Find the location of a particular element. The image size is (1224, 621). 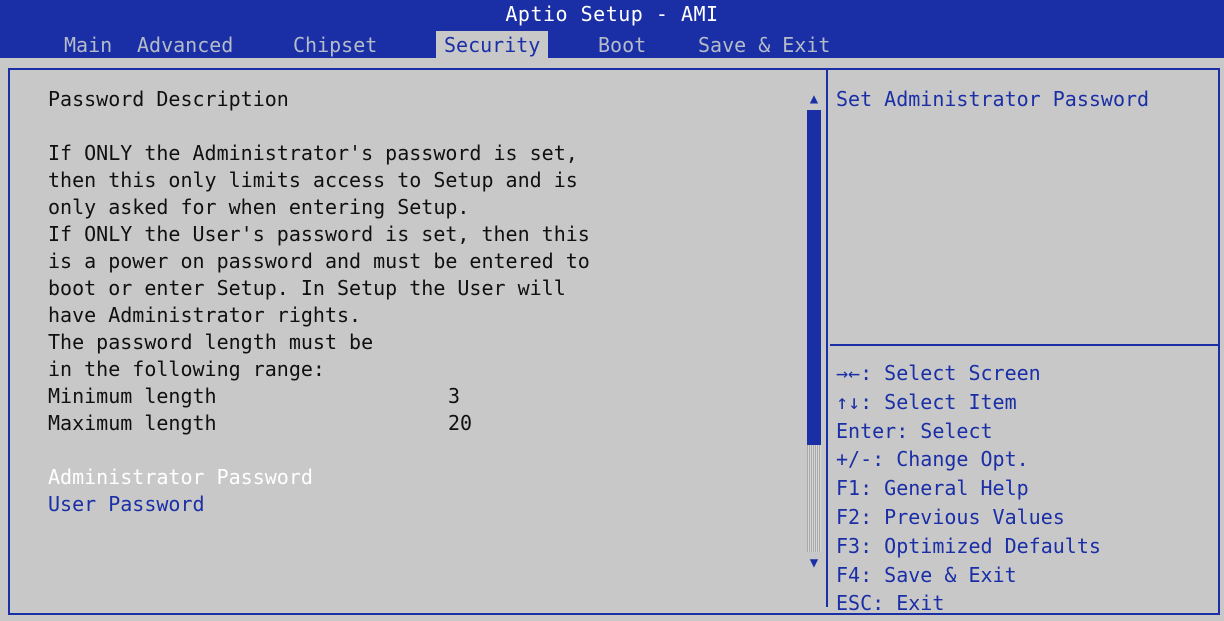

tab-boot: Boot is located at coordinates (622, 45).